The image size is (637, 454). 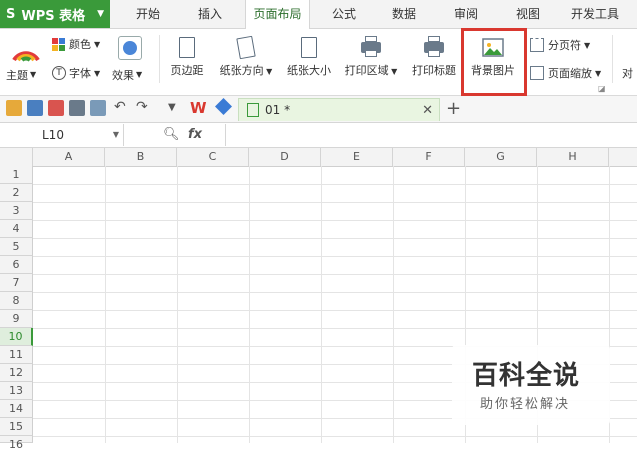 What do you see at coordinates (285, 157) in the screenshot?
I see `column-header: D` at bounding box center [285, 157].